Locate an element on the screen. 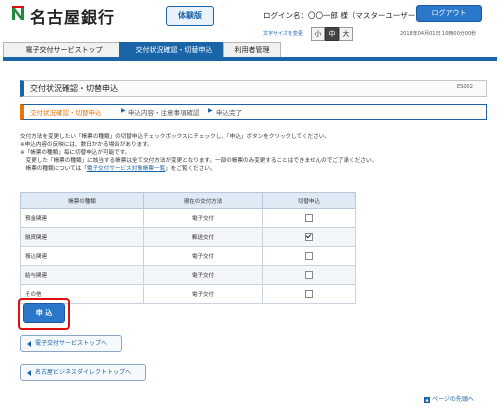 Image resolution: width=500 pixels, height=419 pixels. font-size-large-button: 大 is located at coordinates (346, 34).